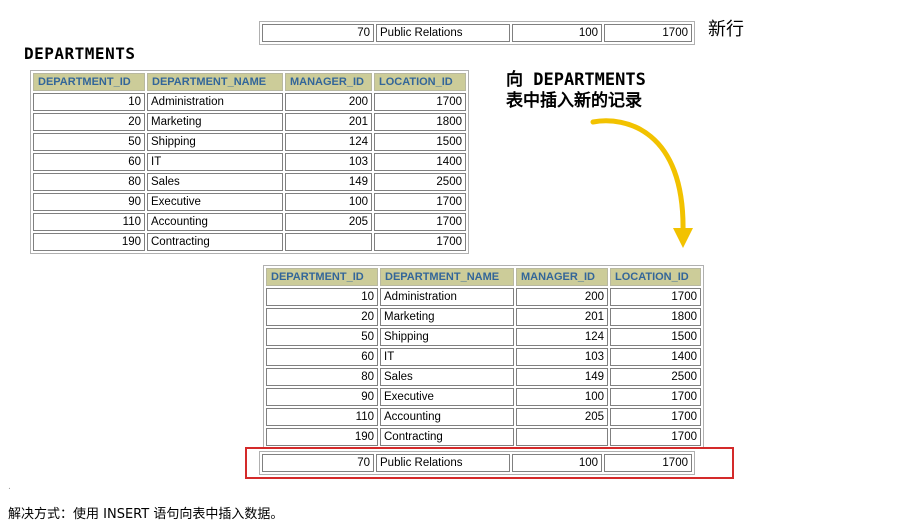  I want to click on table-row: 190 Contracting 1700, so click(483, 437).